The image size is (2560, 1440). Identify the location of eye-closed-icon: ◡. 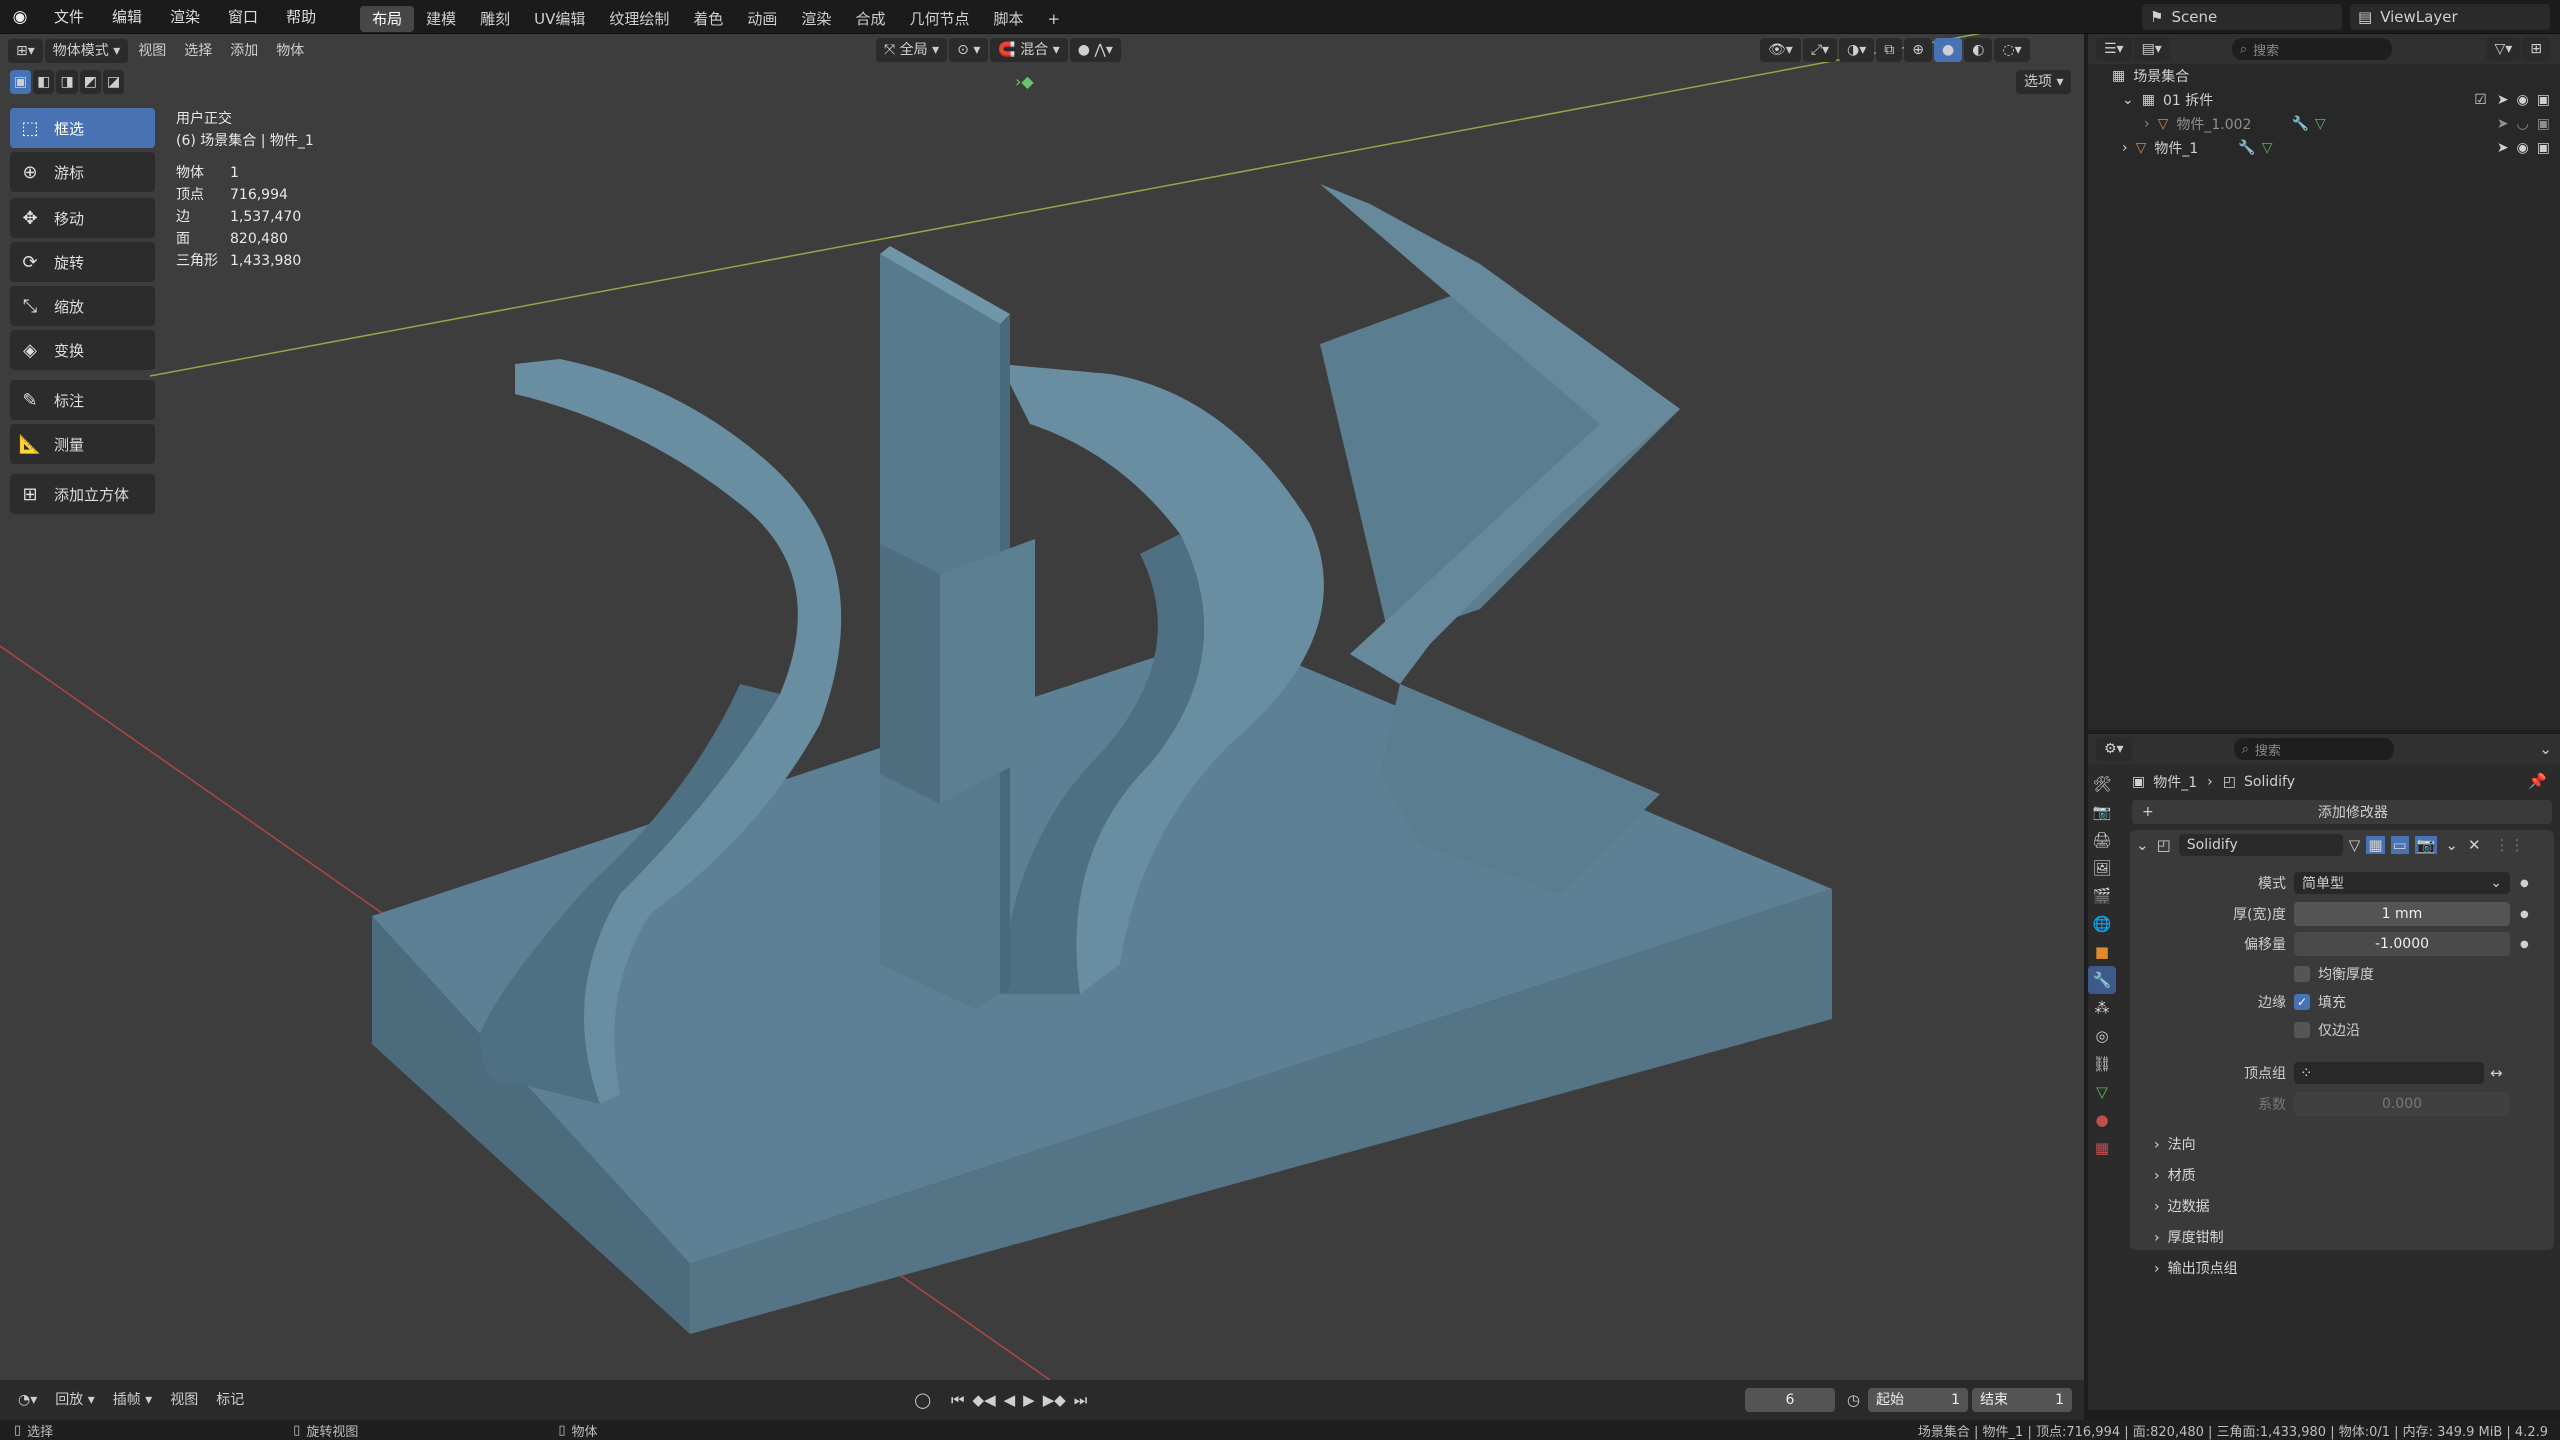
(2523, 124).